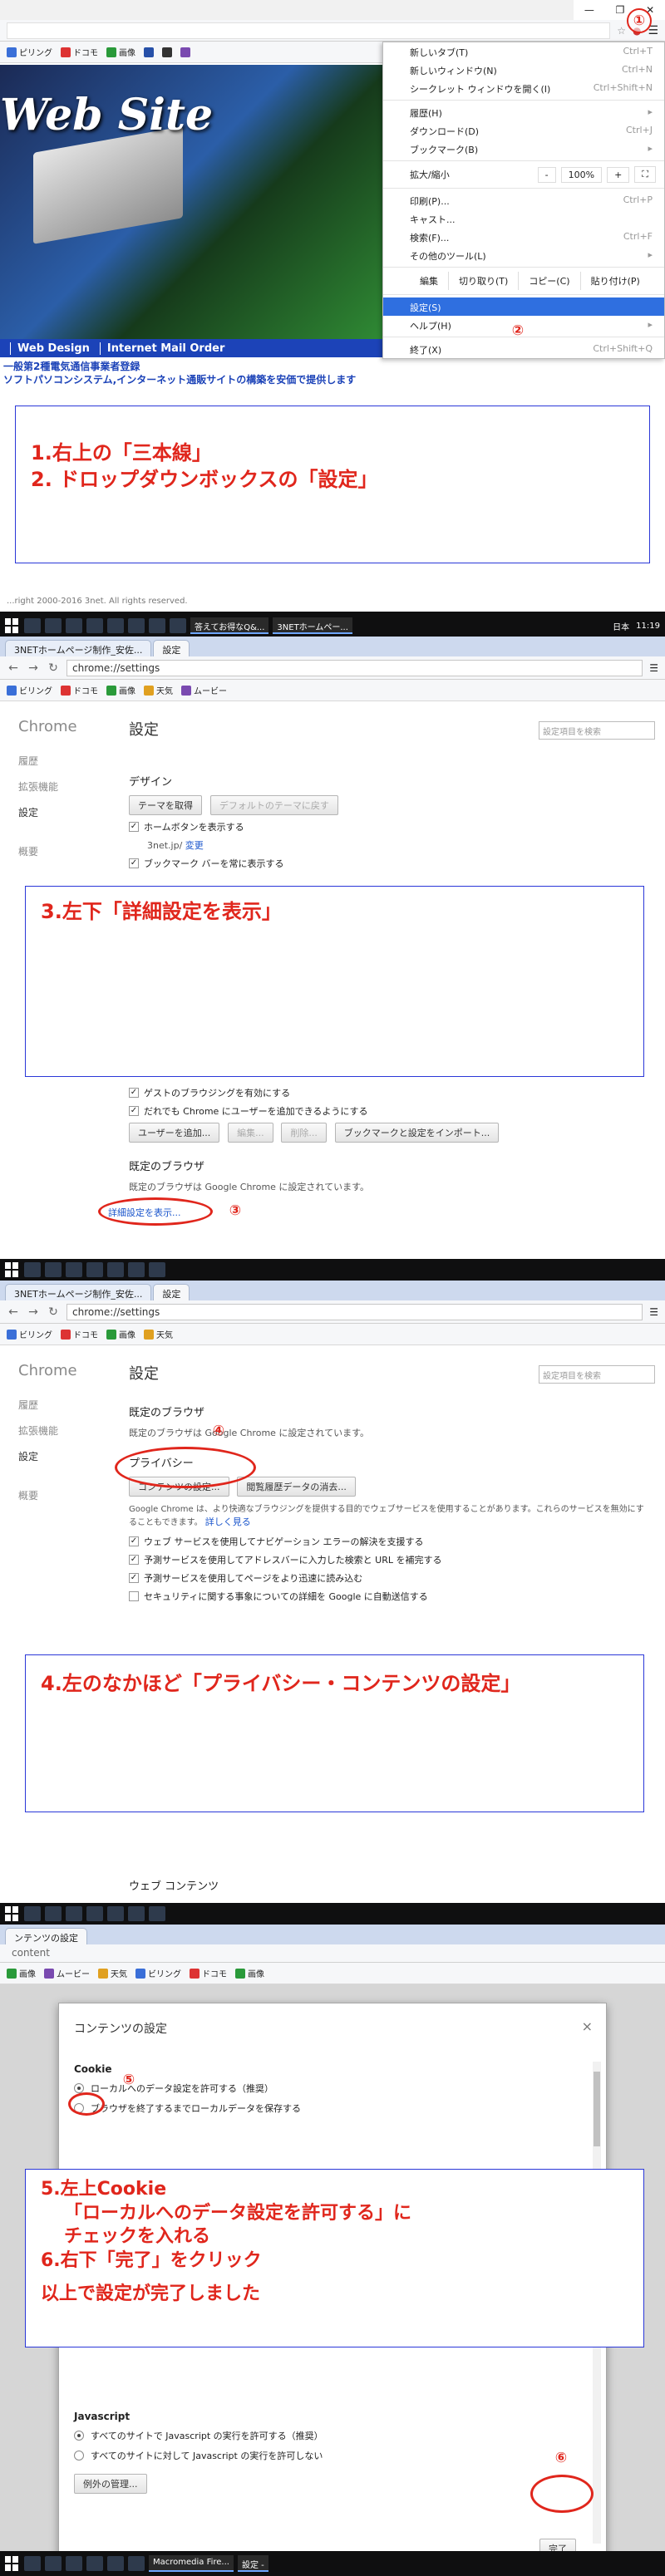  Describe the element at coordinates (185, 52) in the screenshot. I see `bookmark-item` at that location.